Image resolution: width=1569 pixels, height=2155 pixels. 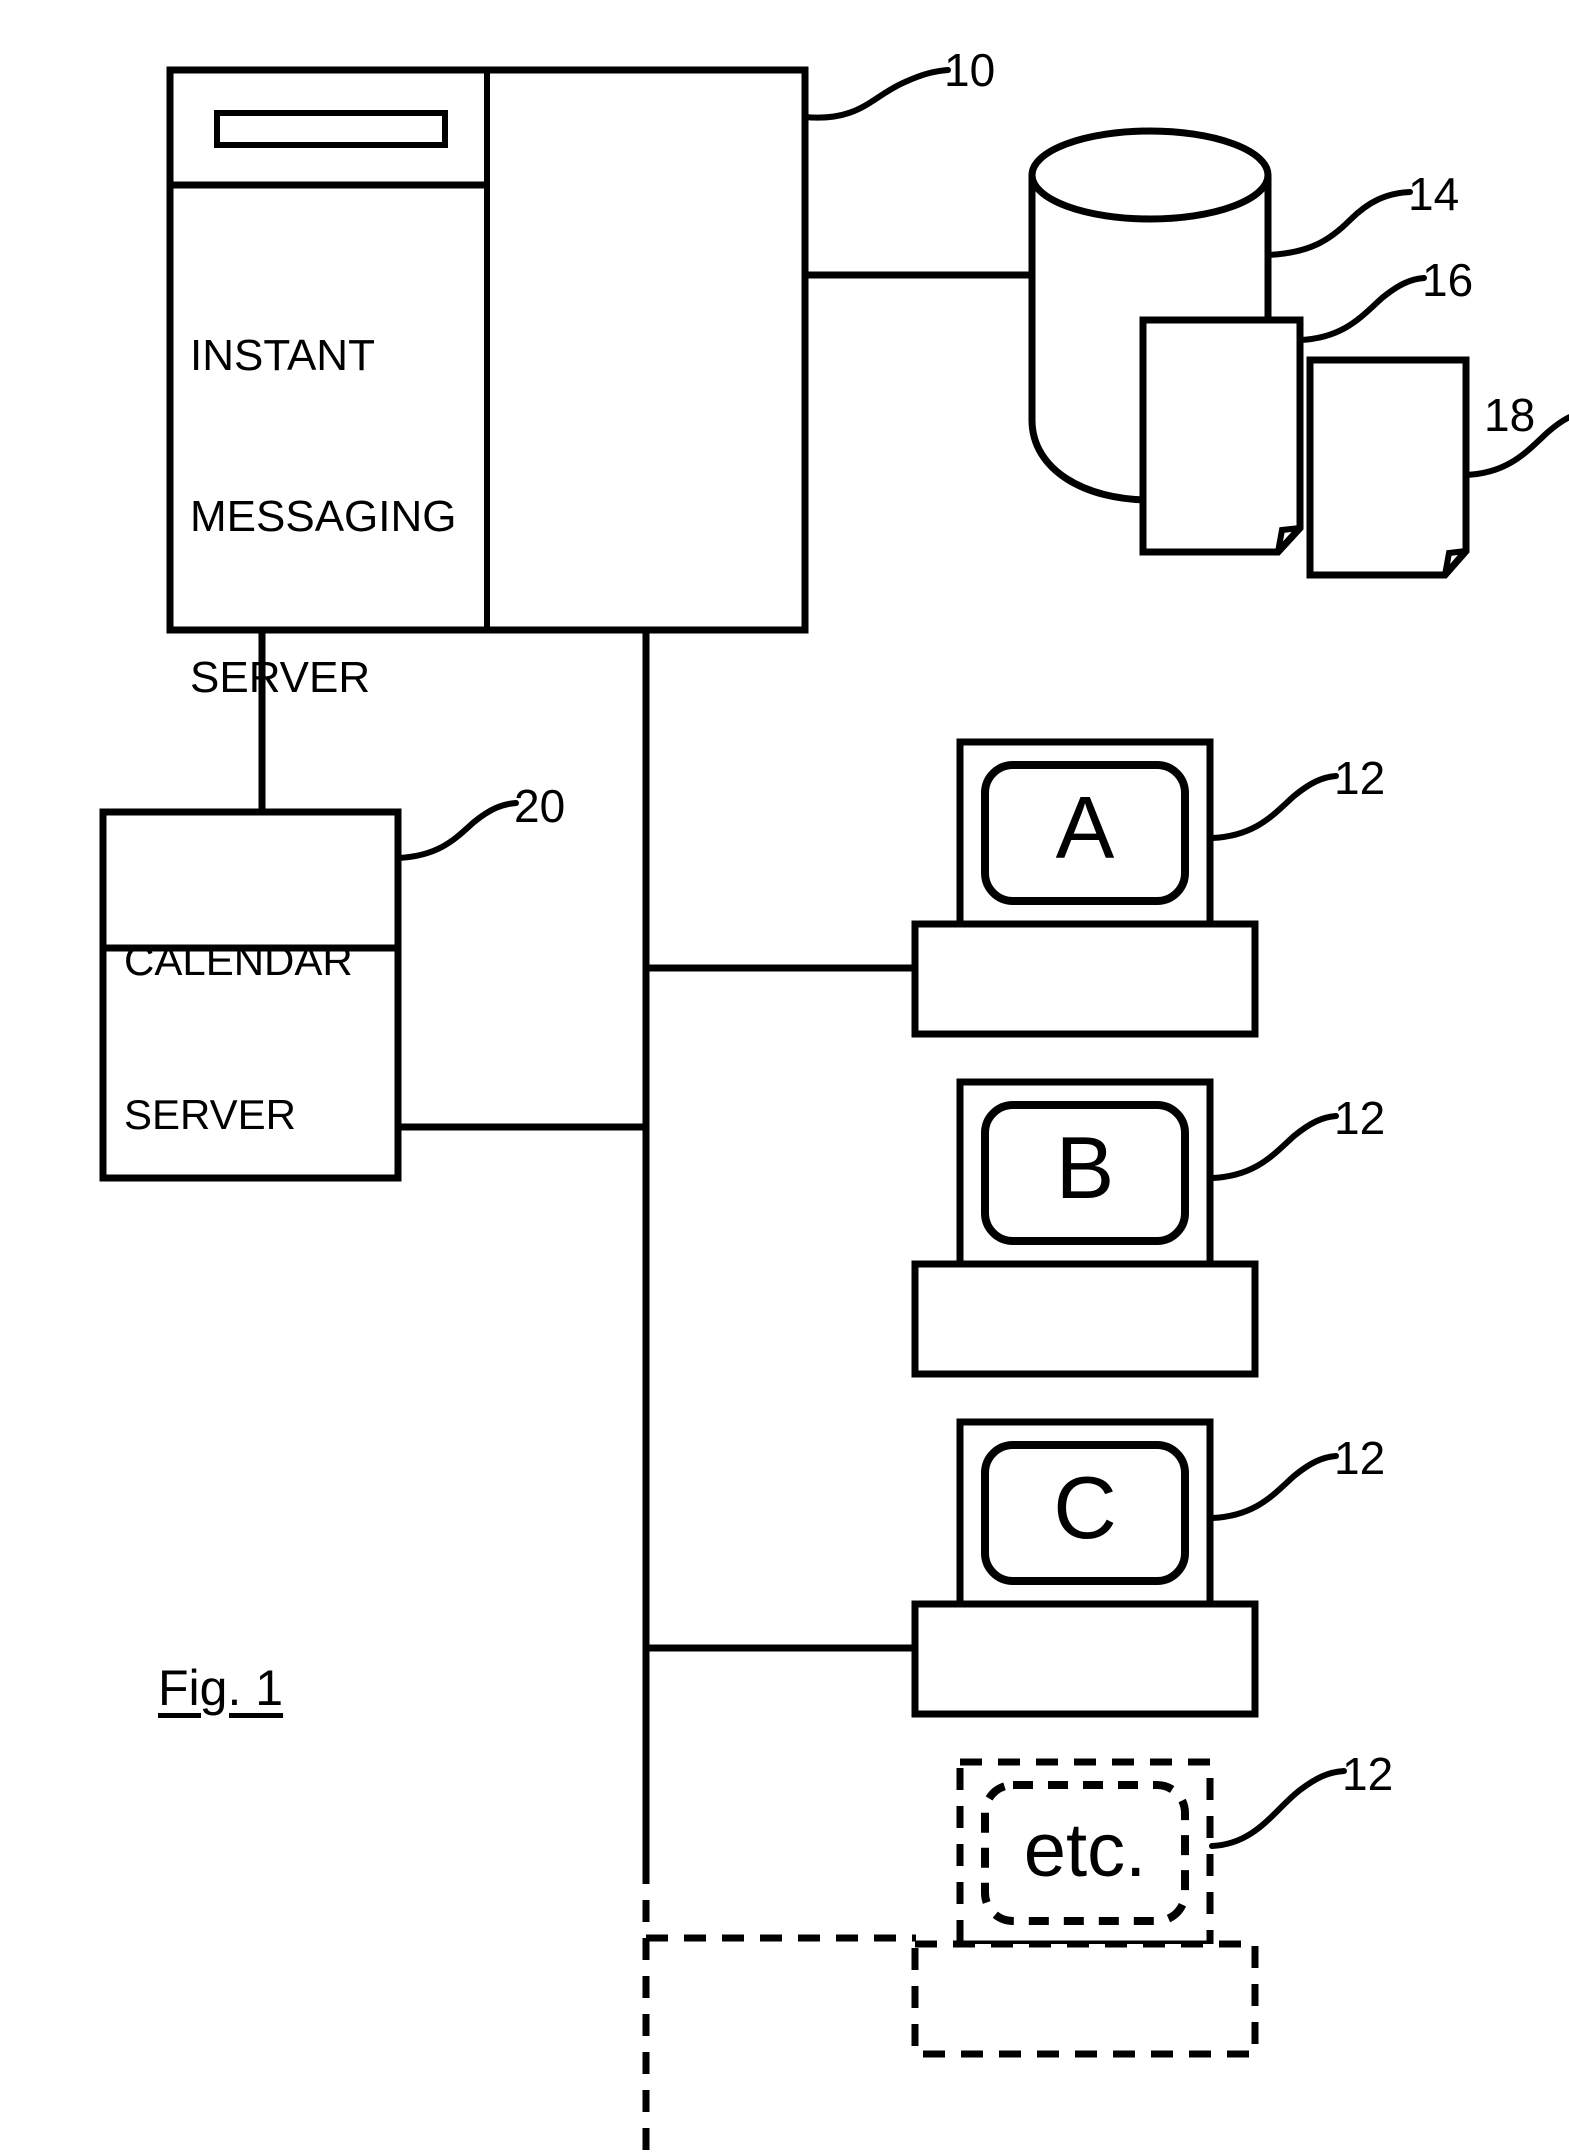 I want to click on ref-numeral-16: 16, so click(x=1448, y=280).